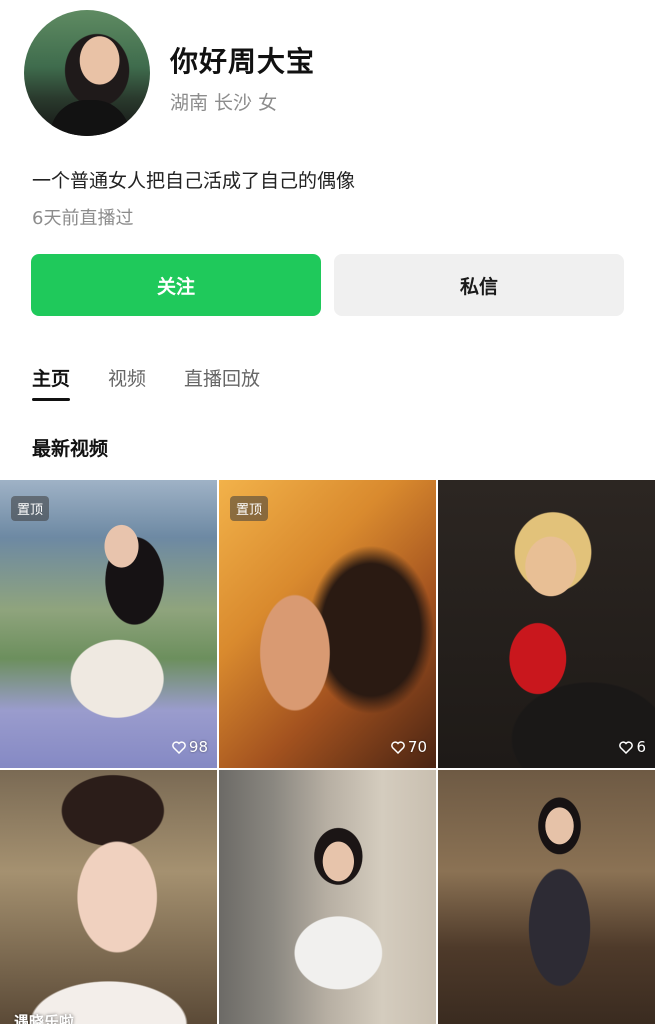 The image size is (655, 1024). What do you see at coordinates (70, 449) in the screenshot?
I see `section-title-latest-videos: 最新视频` at bounding box center [70, 449].